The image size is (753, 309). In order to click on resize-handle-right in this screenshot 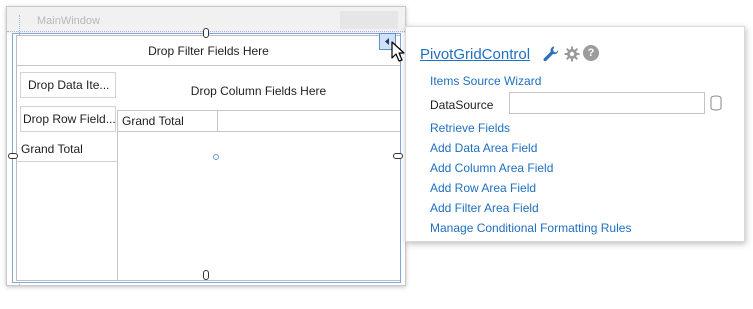, I will do `click(398, 156)`.